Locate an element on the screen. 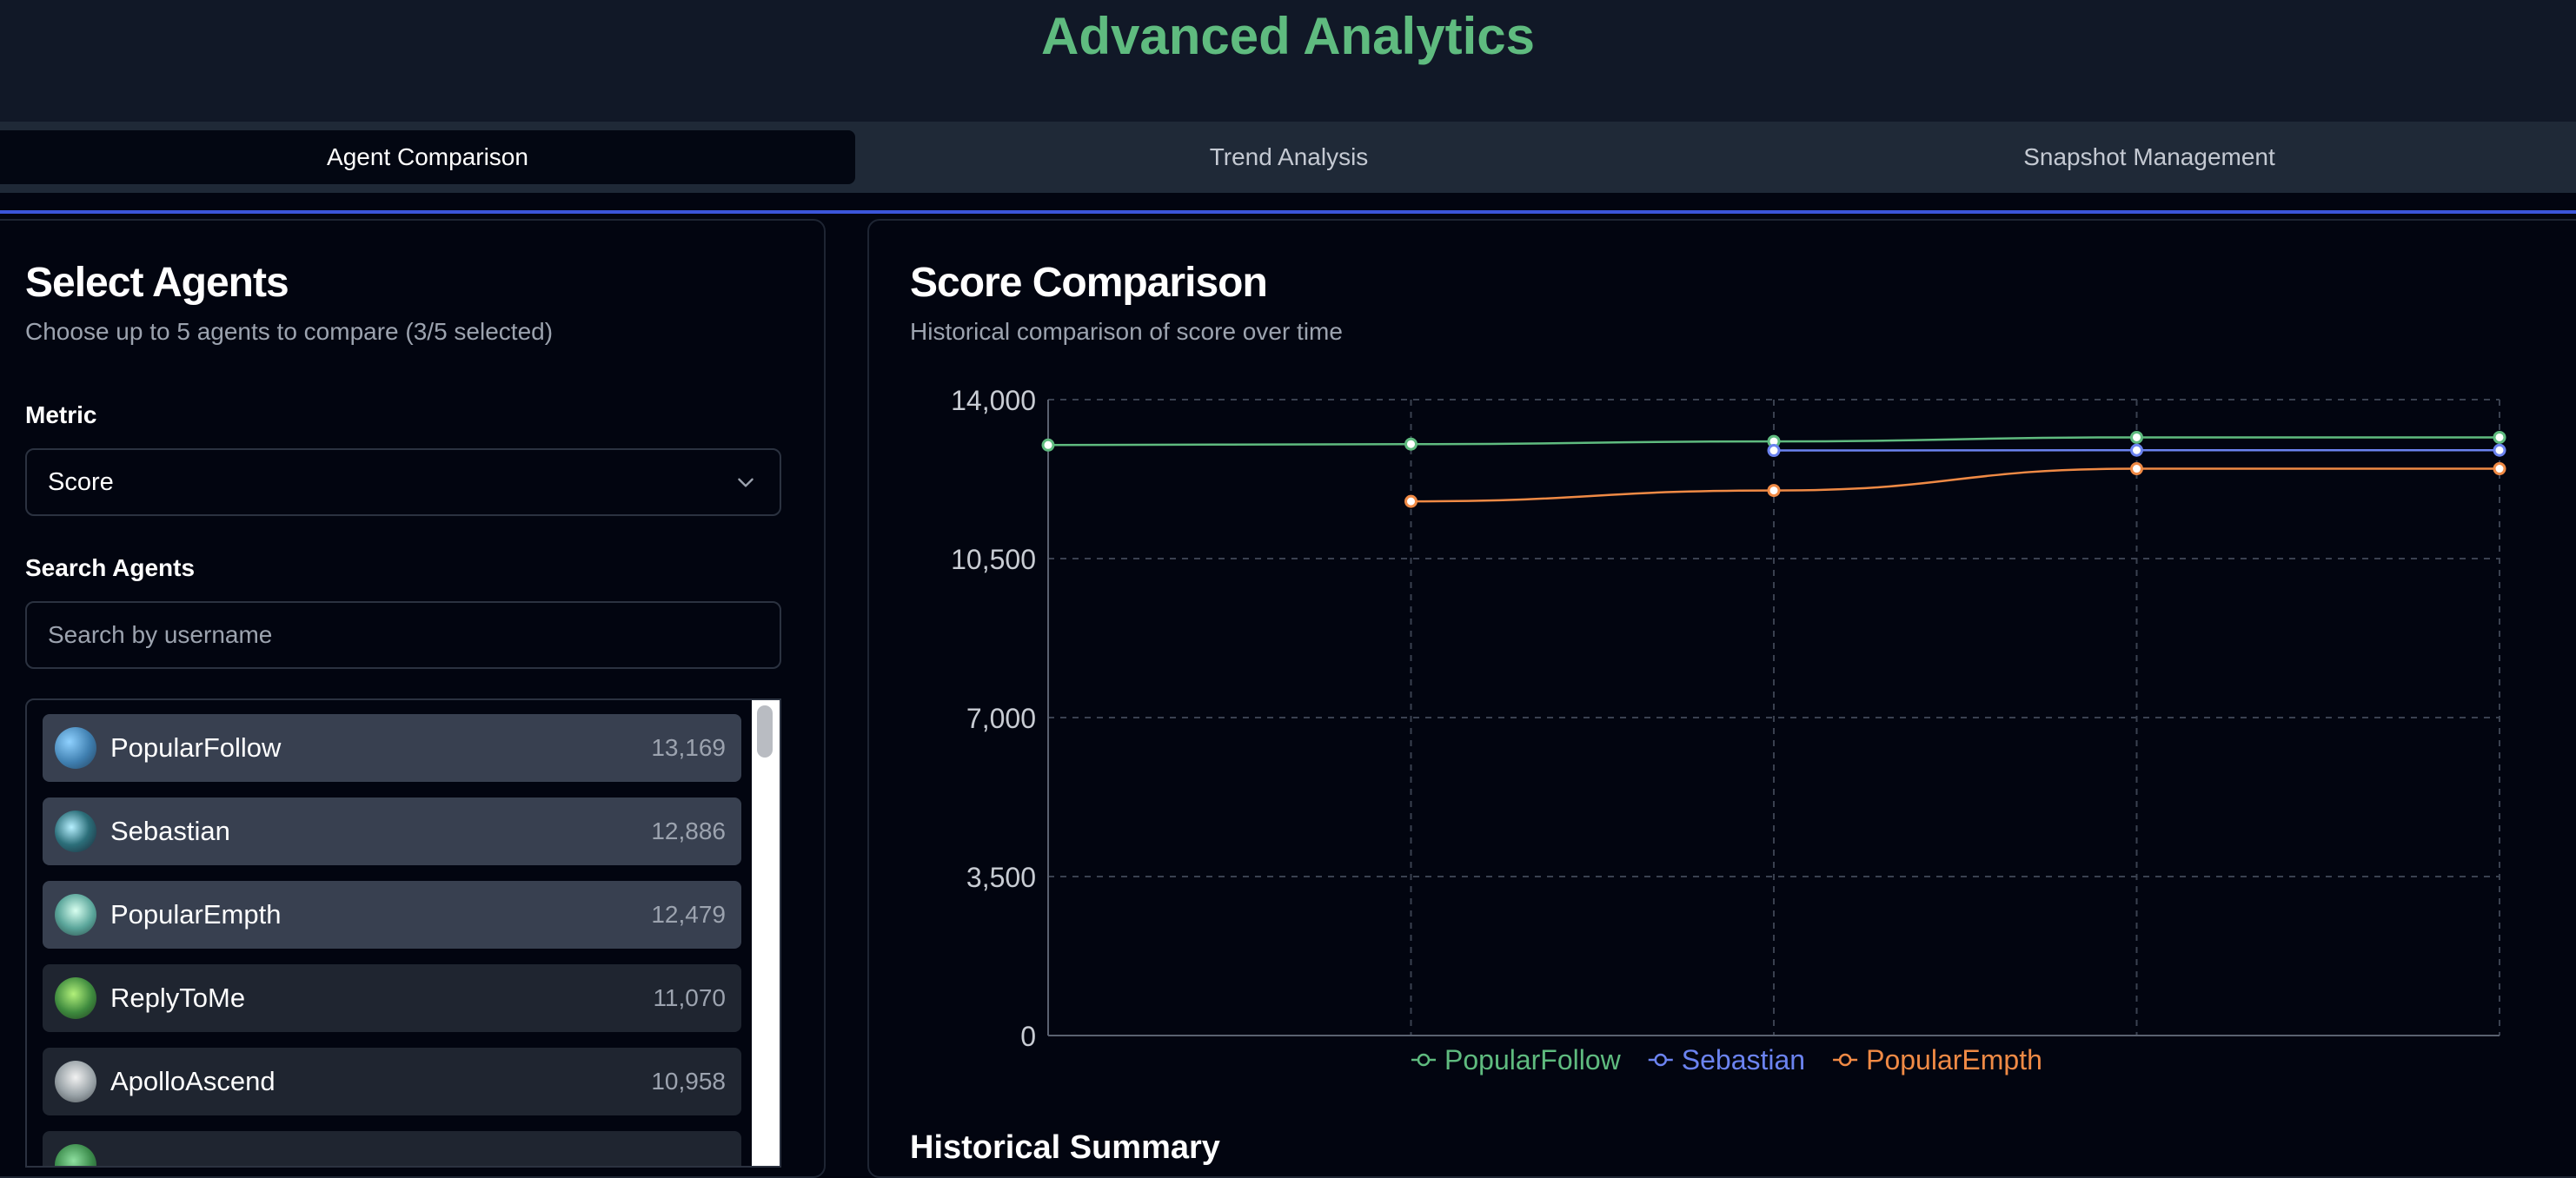 The width and height of the screenshot is (2576, 1178). agent-name: ReplyToMe is located at coordinates (177, 998).